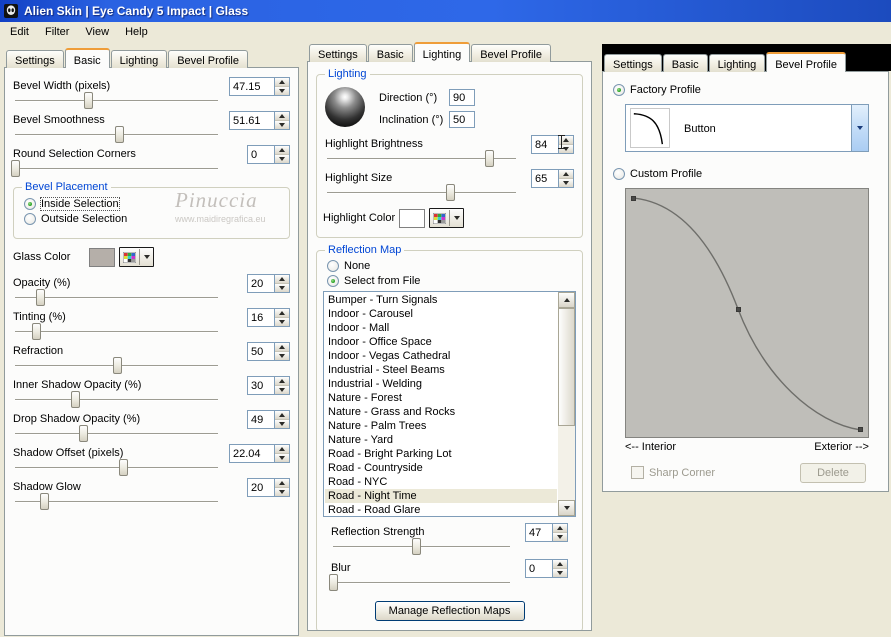 The height and width of the screenshot is (637, 891). I want to click on refraction-value: 50, so click(261, 351).